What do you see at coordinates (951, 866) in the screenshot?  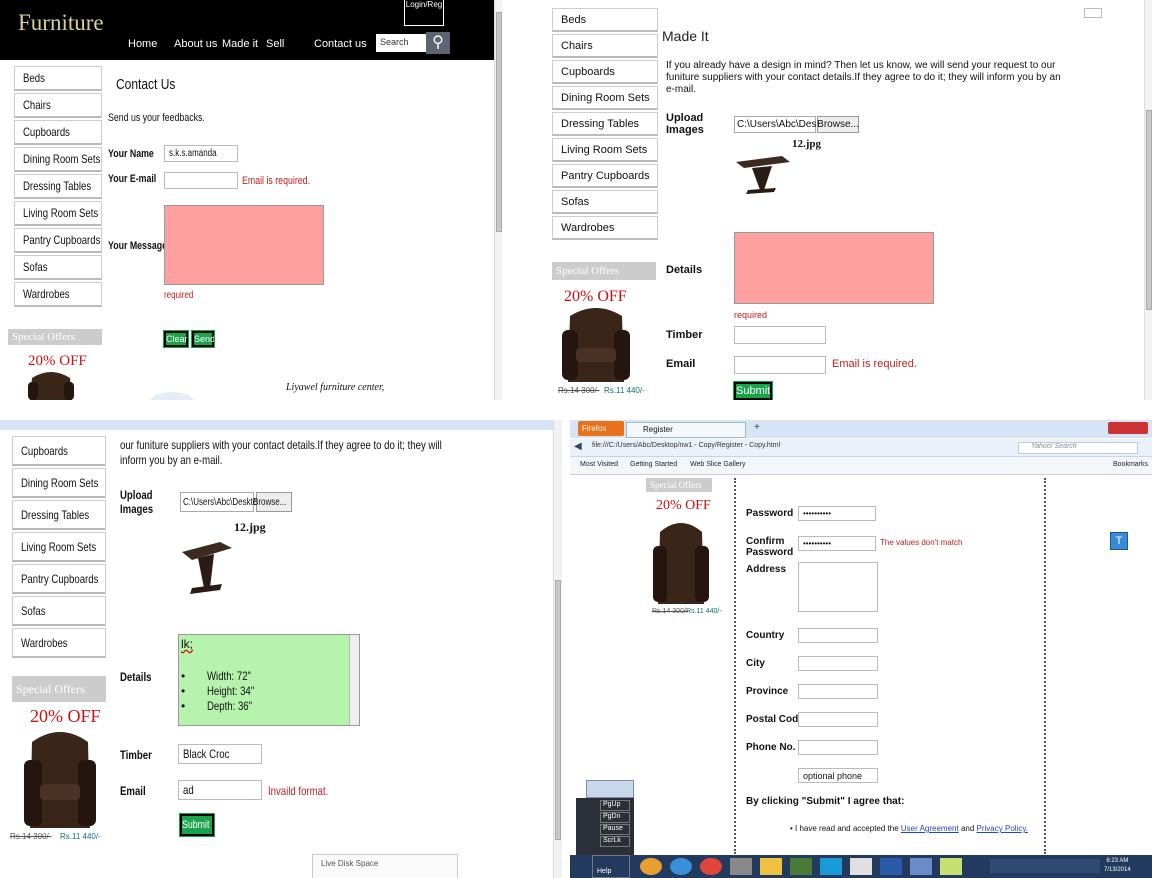 I see `notepad-taskbar-icon` at bounding box center [951, 866].